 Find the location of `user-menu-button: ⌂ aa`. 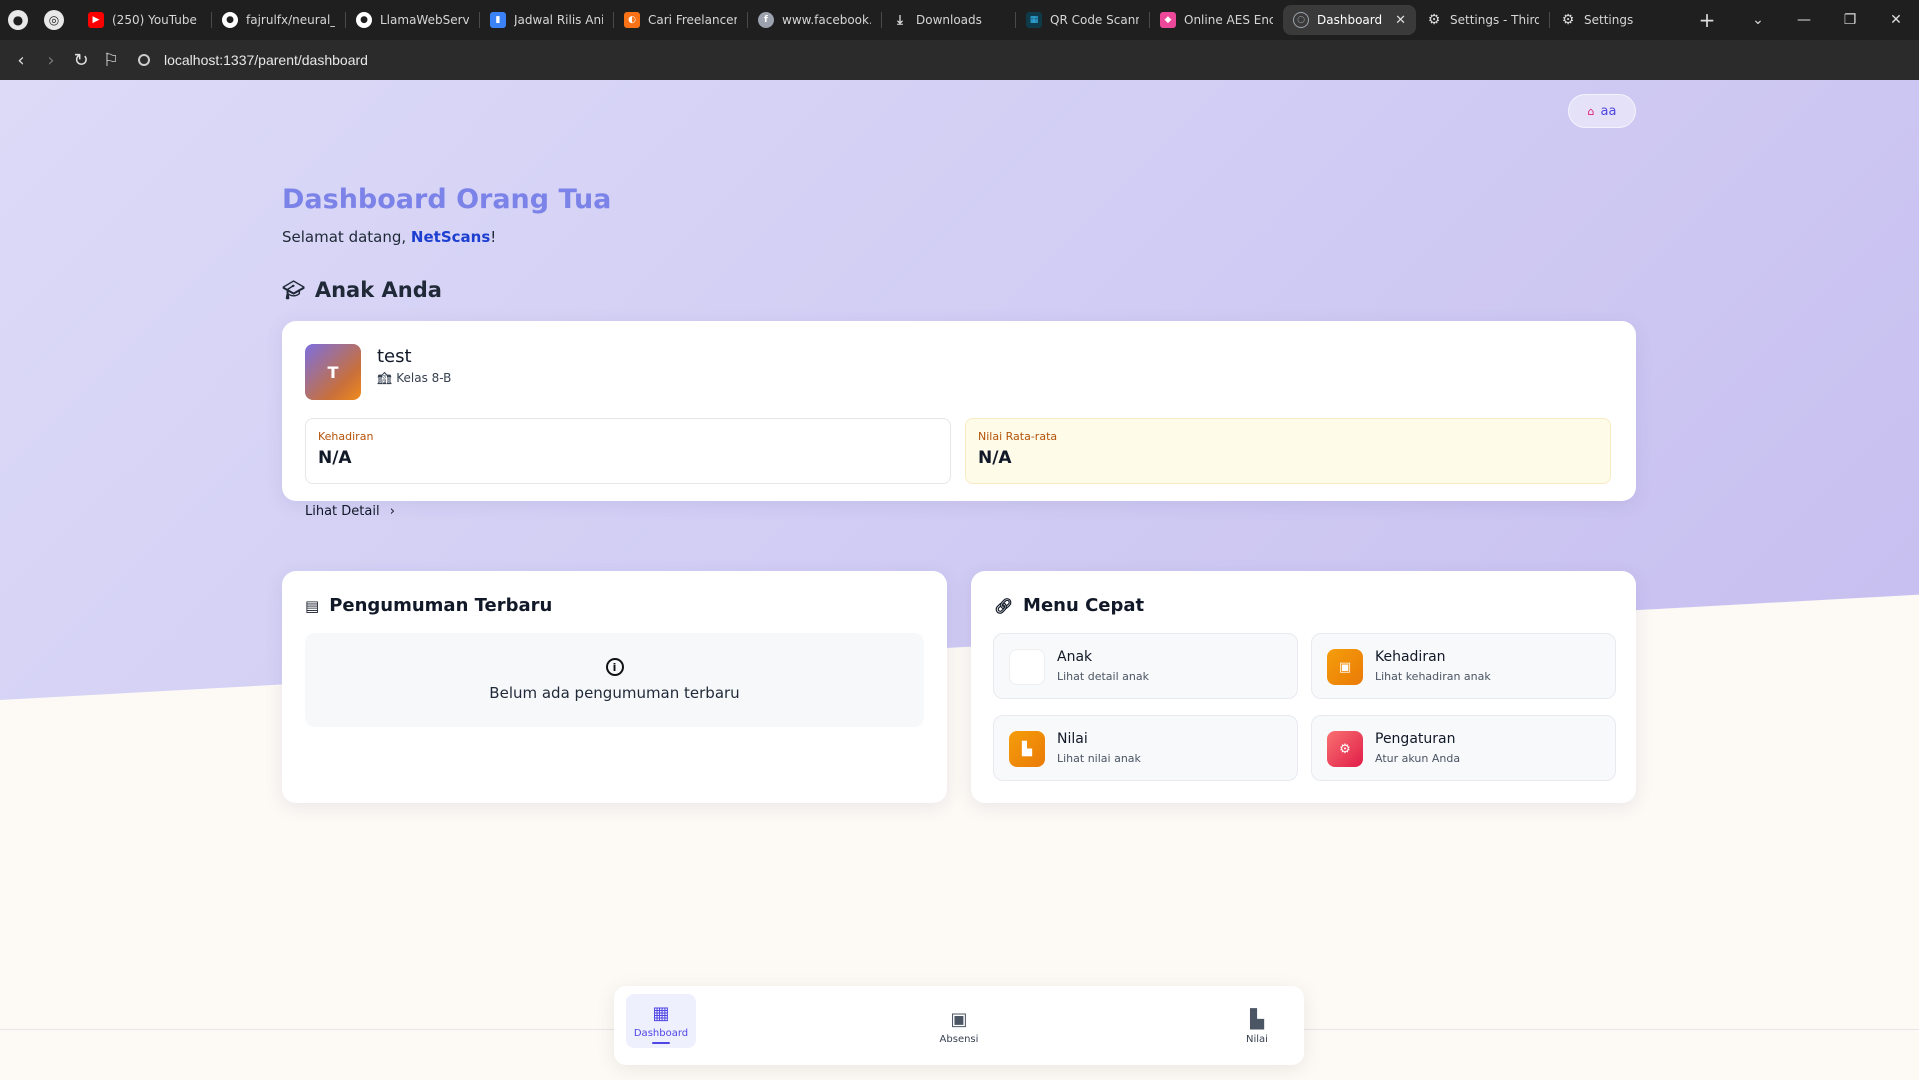

user-menu-button: ⌂ aa is located at coordinates (1602, 111).